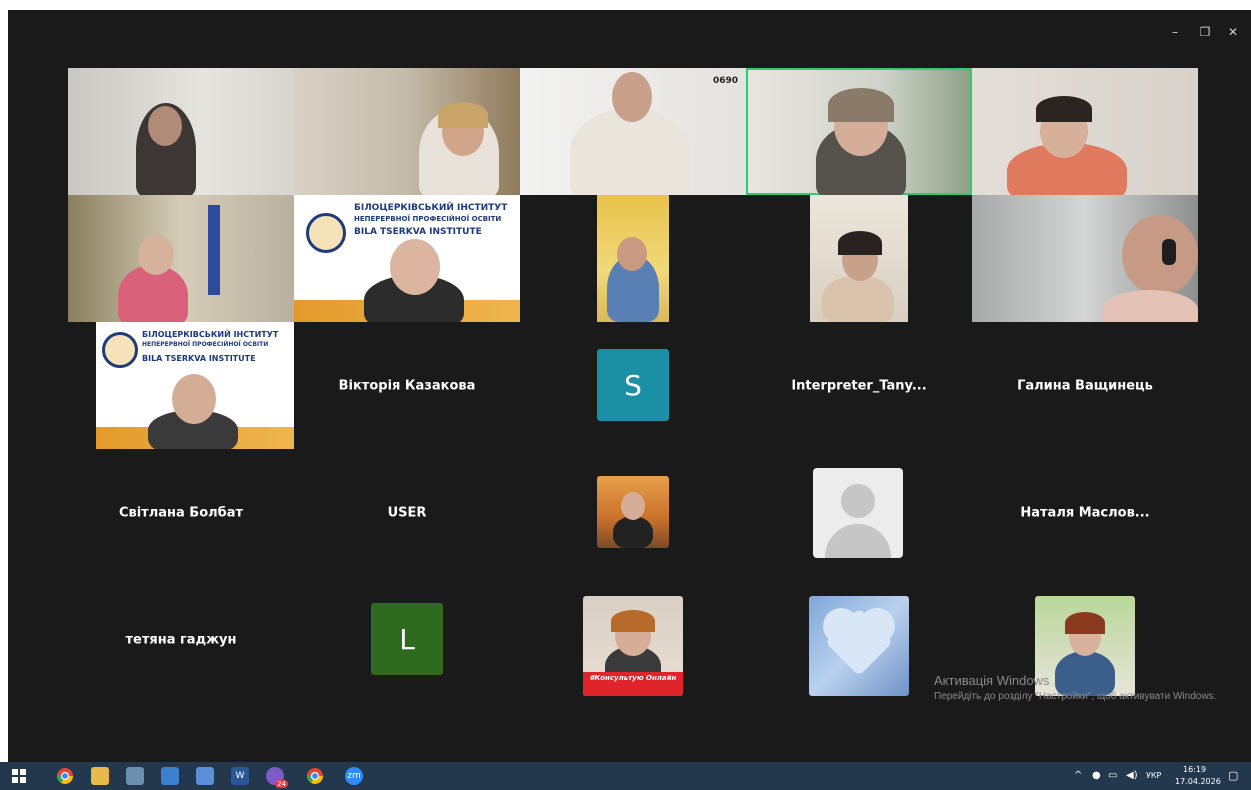 The height and width of the screenshot is (790, 1251). I want to click on restore-button: ❐, so click(1205, 32).